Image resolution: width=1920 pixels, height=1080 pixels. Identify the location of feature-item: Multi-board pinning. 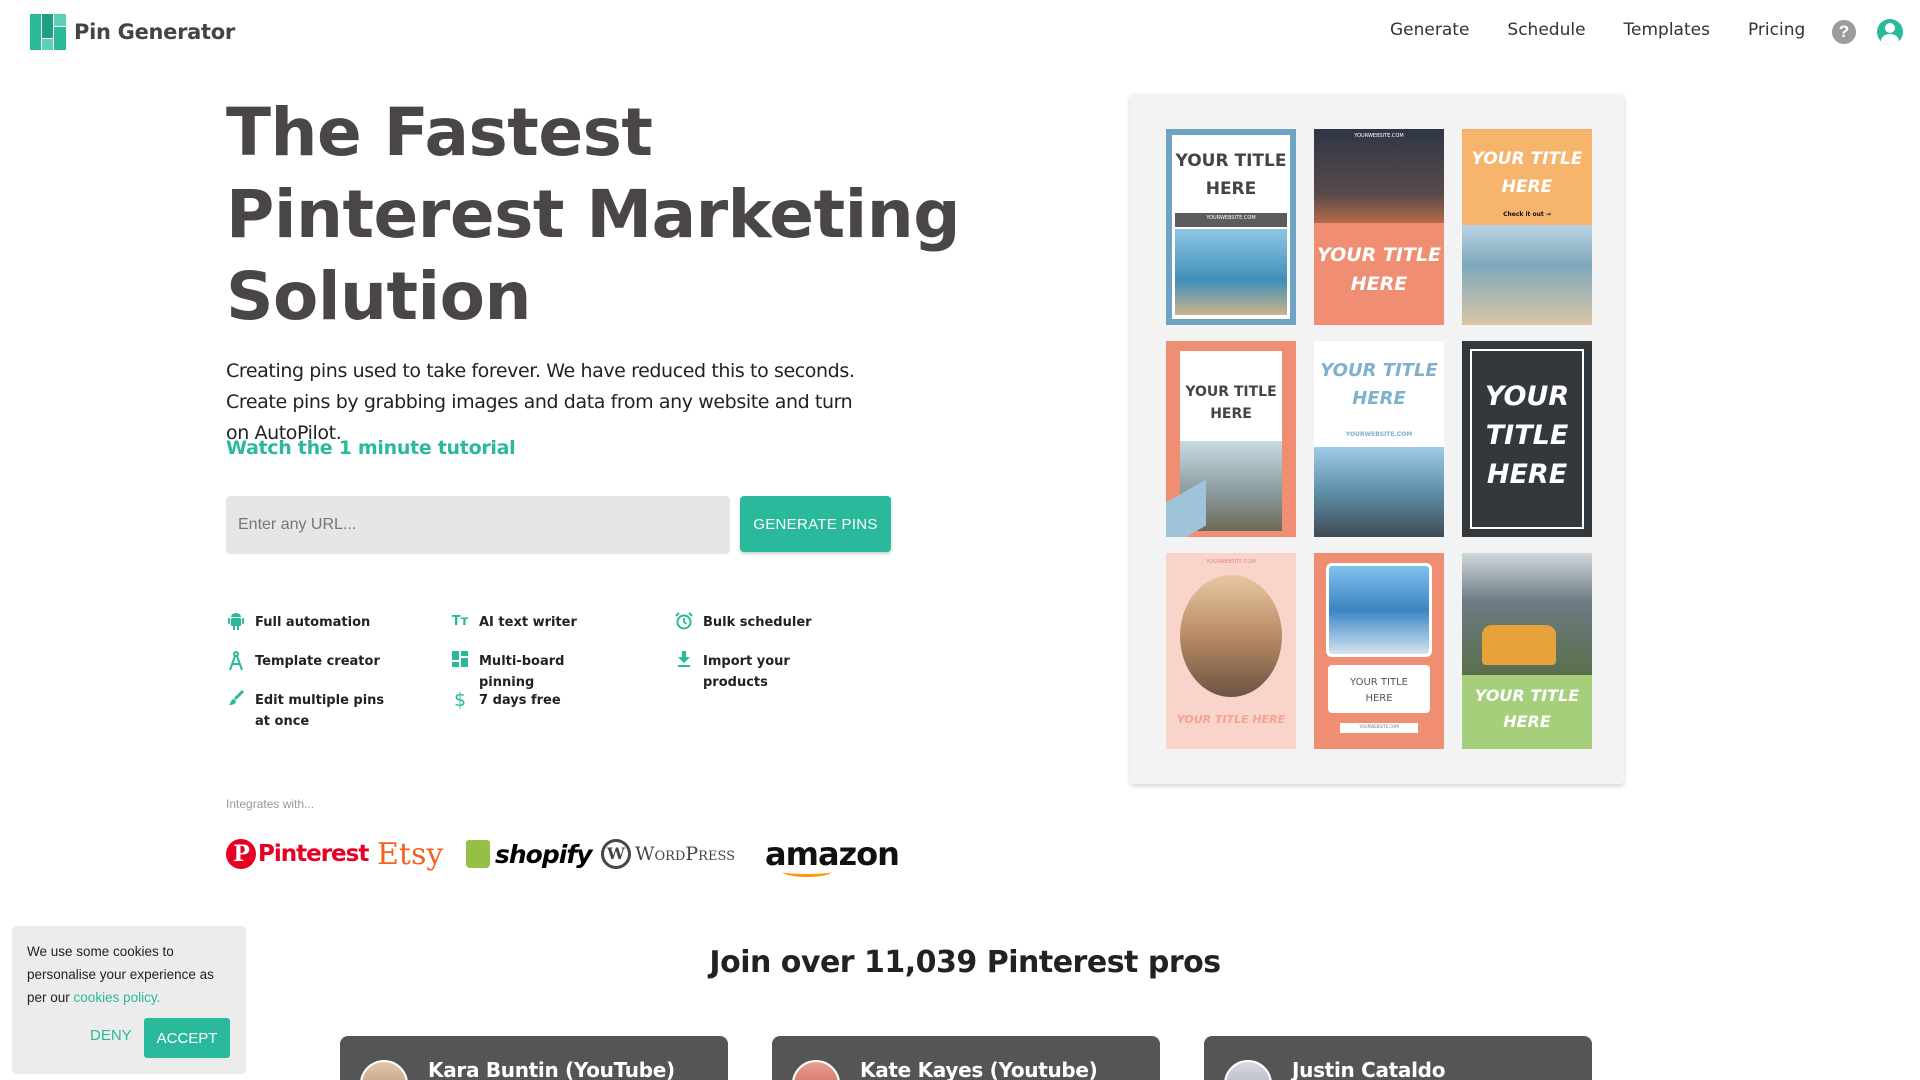
(532, 672).